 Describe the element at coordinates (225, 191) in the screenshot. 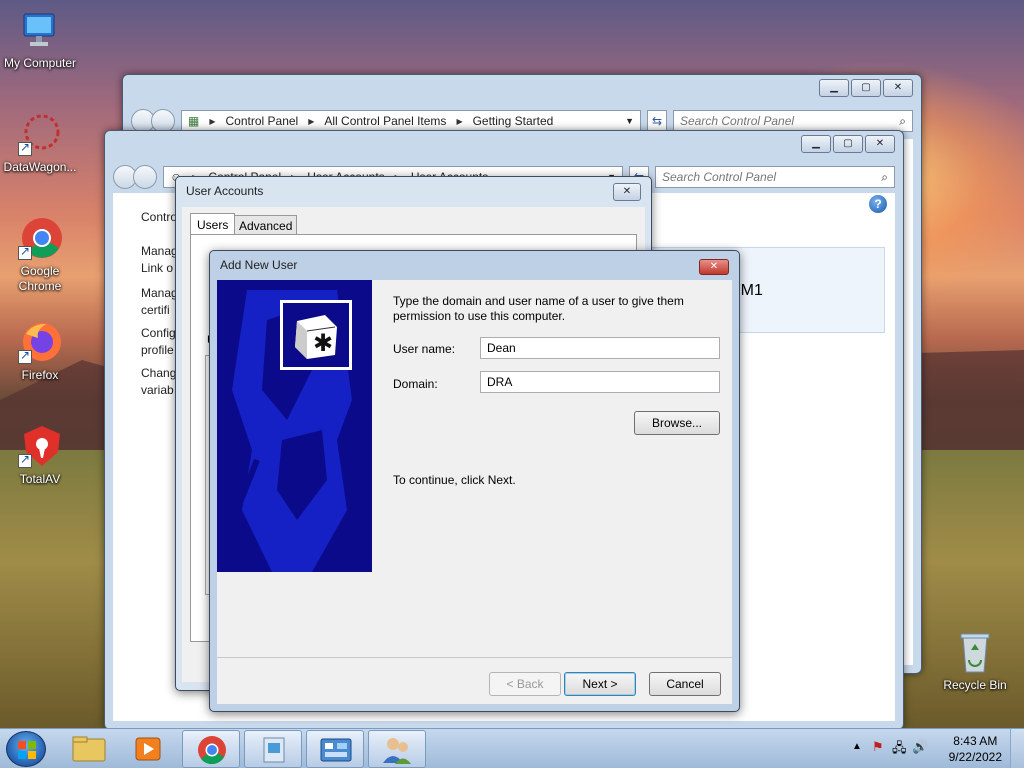

I see `dialog-title: User Accounts` at that location.